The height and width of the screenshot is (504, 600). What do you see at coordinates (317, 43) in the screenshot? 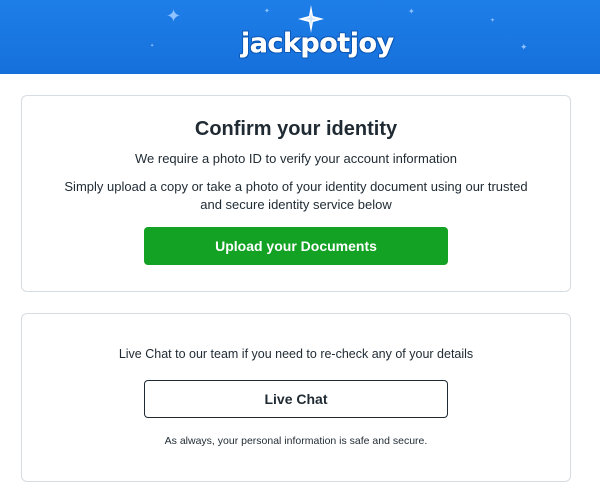
I see `brand-logo: jackpotjoy` at bounding box center [317, 43].